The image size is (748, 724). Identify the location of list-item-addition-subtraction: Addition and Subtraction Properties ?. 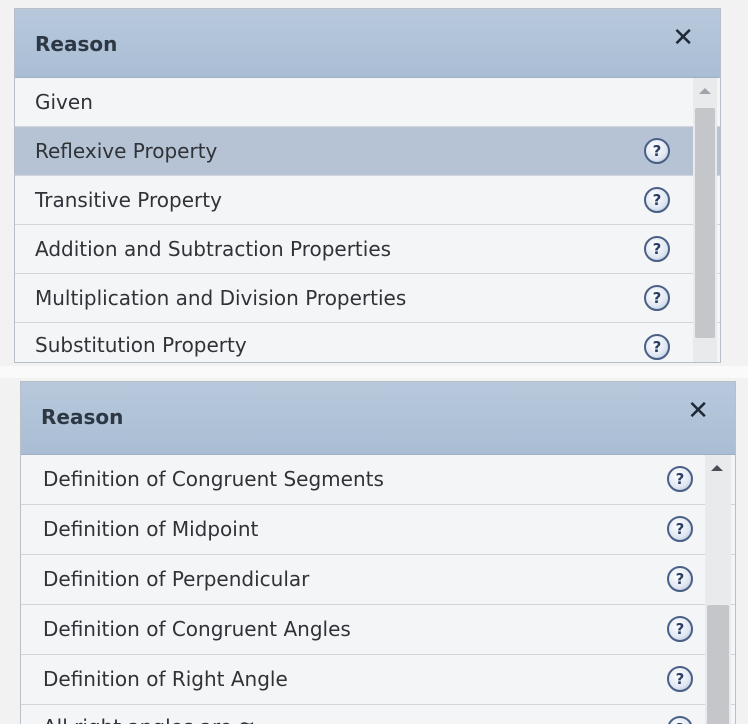
(367, 249).